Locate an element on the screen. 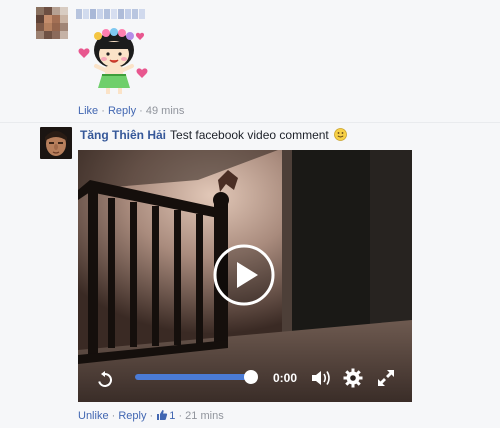 This screenshot has width=500, height=428. blurred-avatar-image is located at coordinates (52, 23).